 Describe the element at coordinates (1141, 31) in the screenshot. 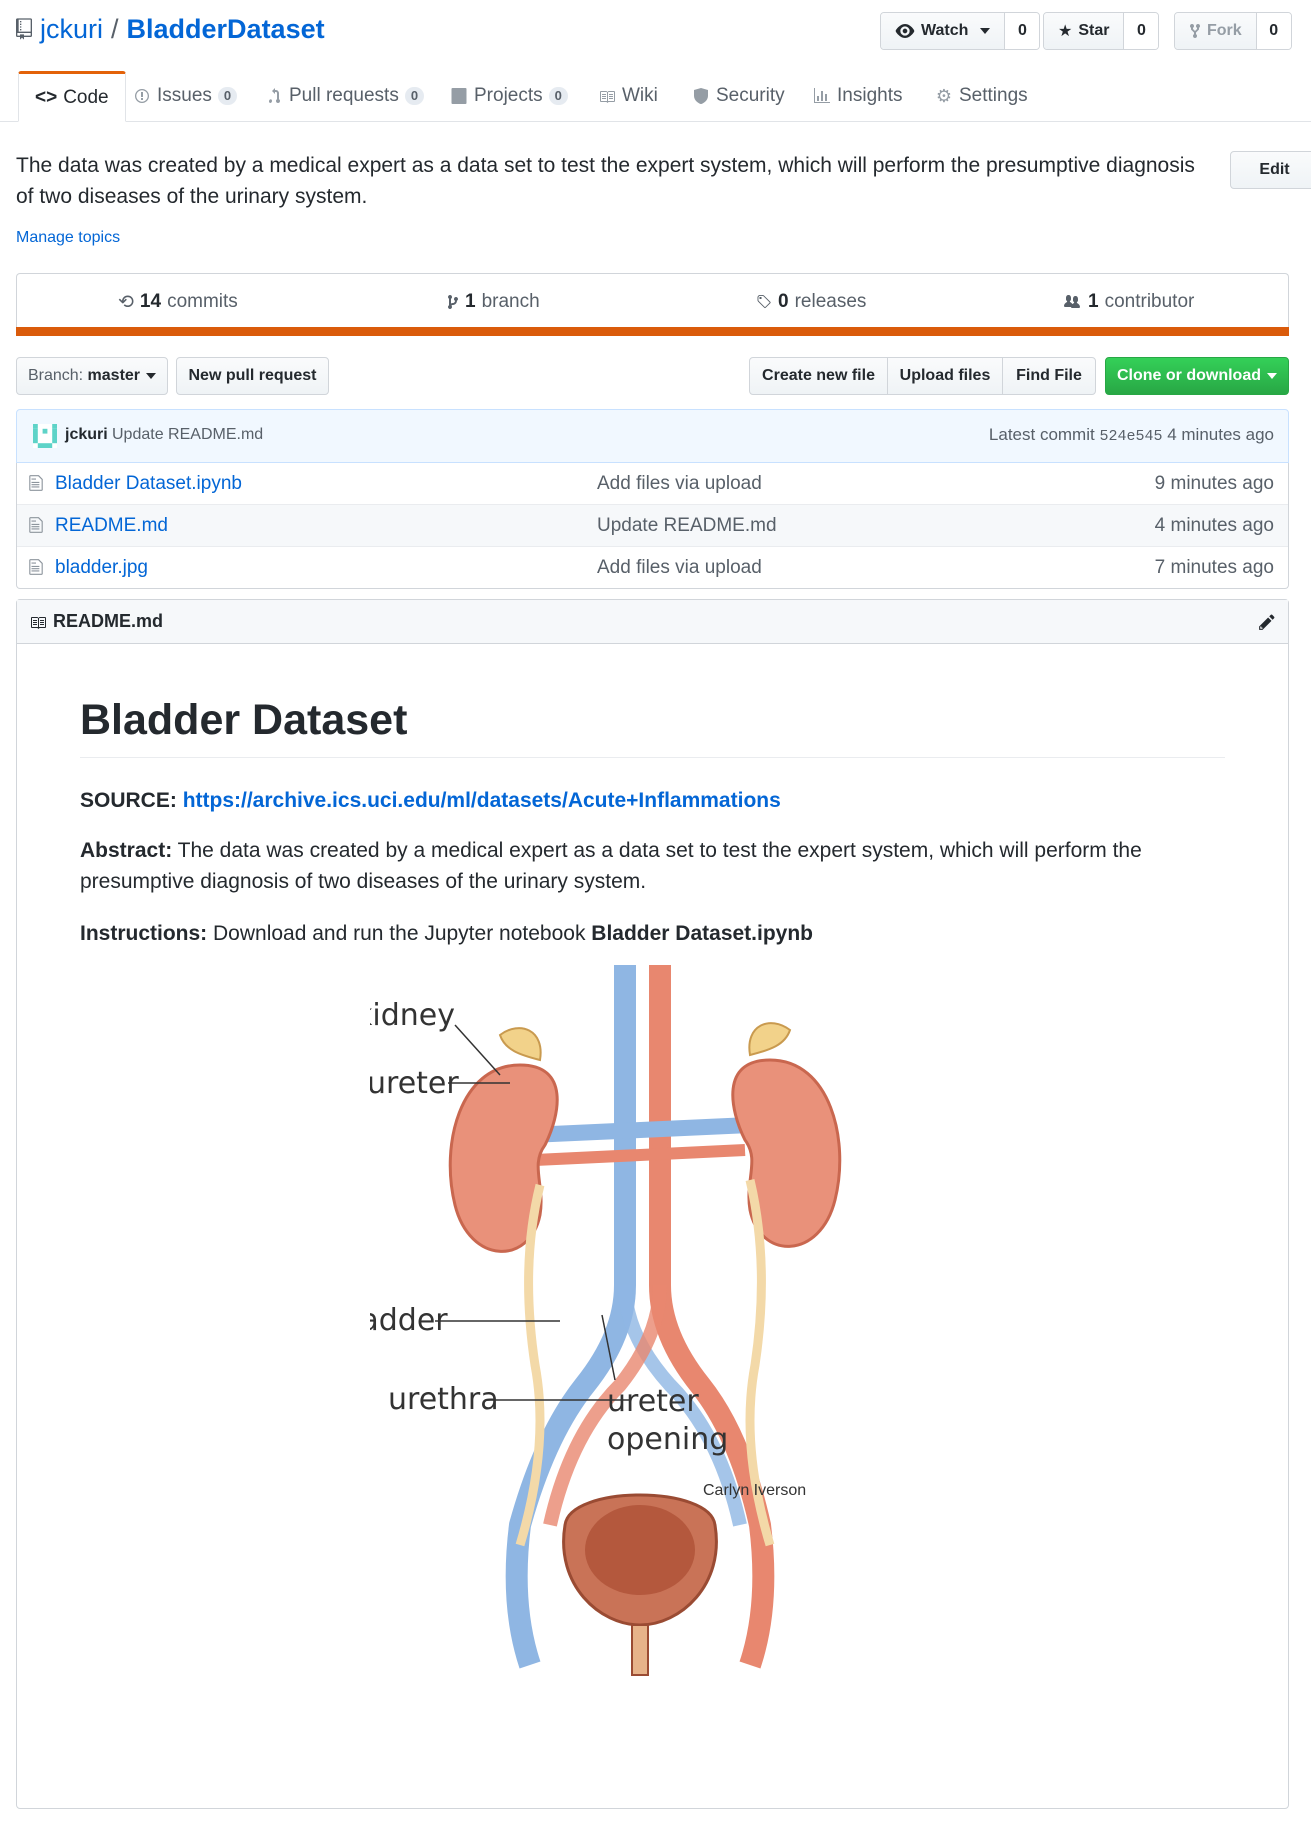

I see `star-count: 0` at that location.